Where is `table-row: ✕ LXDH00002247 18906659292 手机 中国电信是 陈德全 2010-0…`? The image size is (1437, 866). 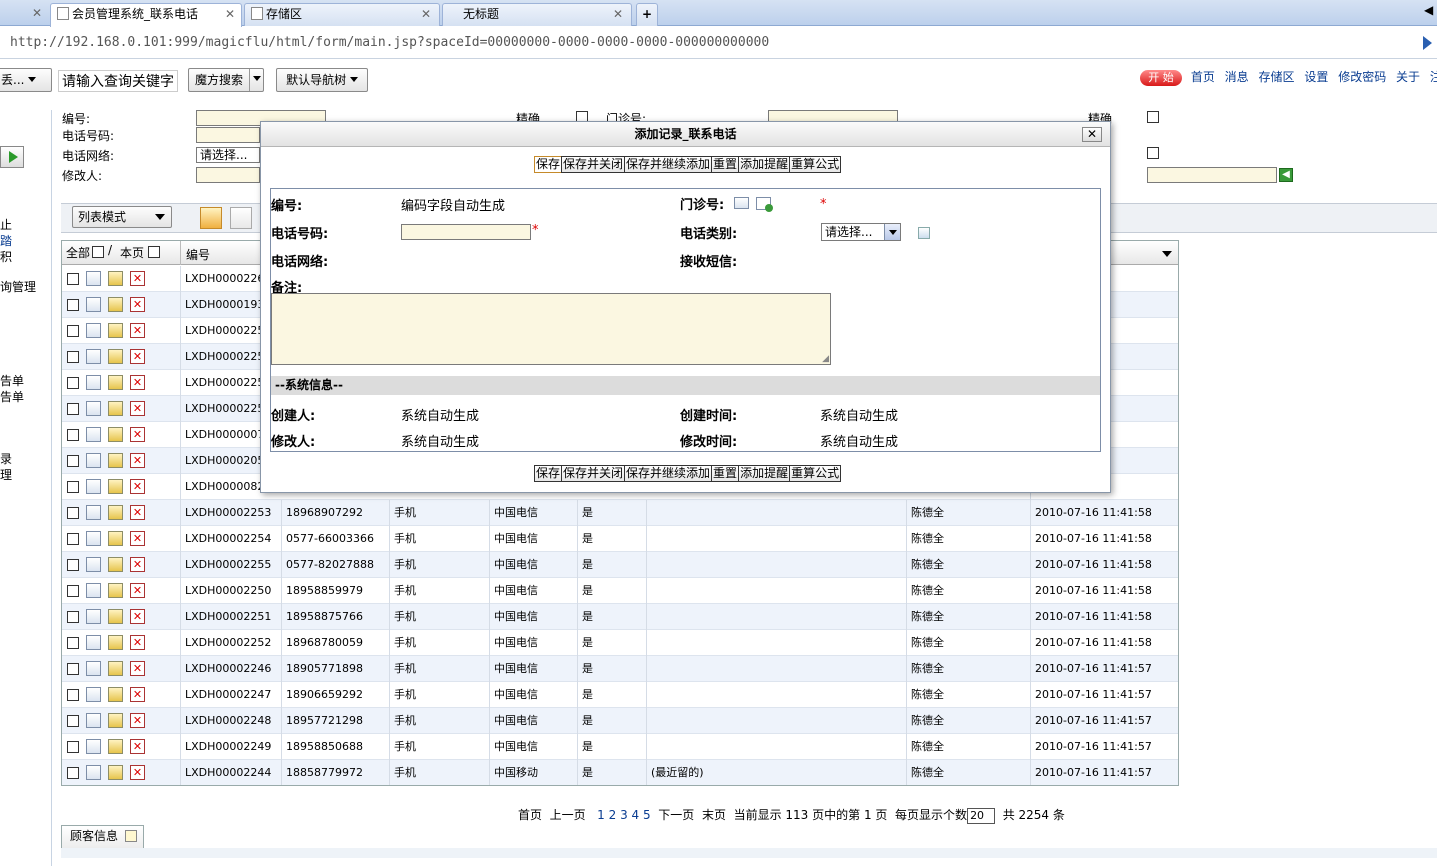
table-row: ✕ LXDH00002247 18906659292 手机 中国电信是 陈德全 2010-0… is located at coordinates (620, 695).